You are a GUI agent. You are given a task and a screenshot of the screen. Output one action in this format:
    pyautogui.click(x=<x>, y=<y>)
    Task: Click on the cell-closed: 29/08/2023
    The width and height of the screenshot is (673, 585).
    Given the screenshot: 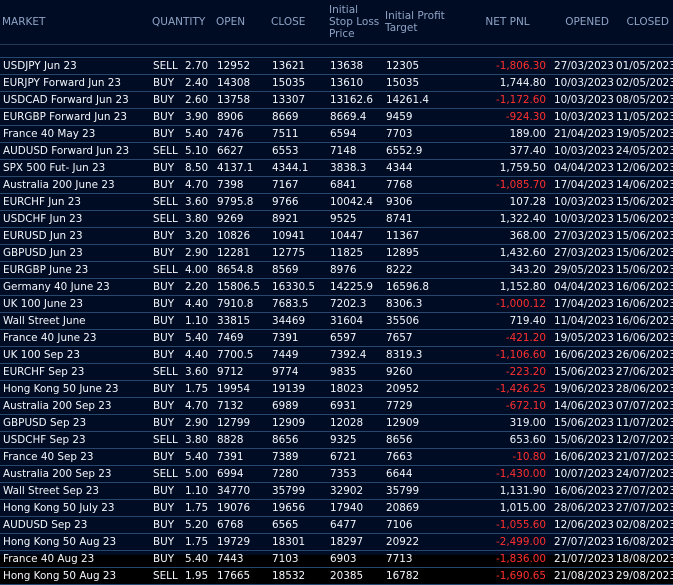 What is the action you would take?
    pyautogui.click(x=643, y=576)
    